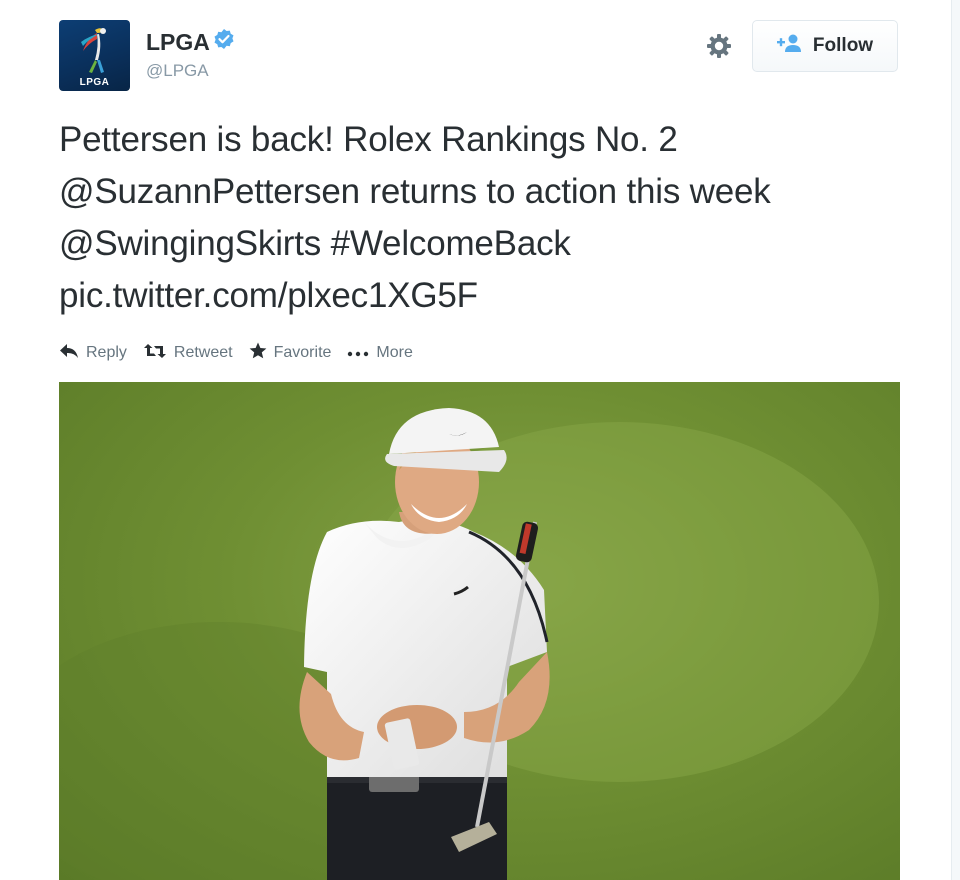  What do you see at coordinates (843, 45) in the screenshot?
I see `follow-label: Follow` at bounding box center [843, 45].